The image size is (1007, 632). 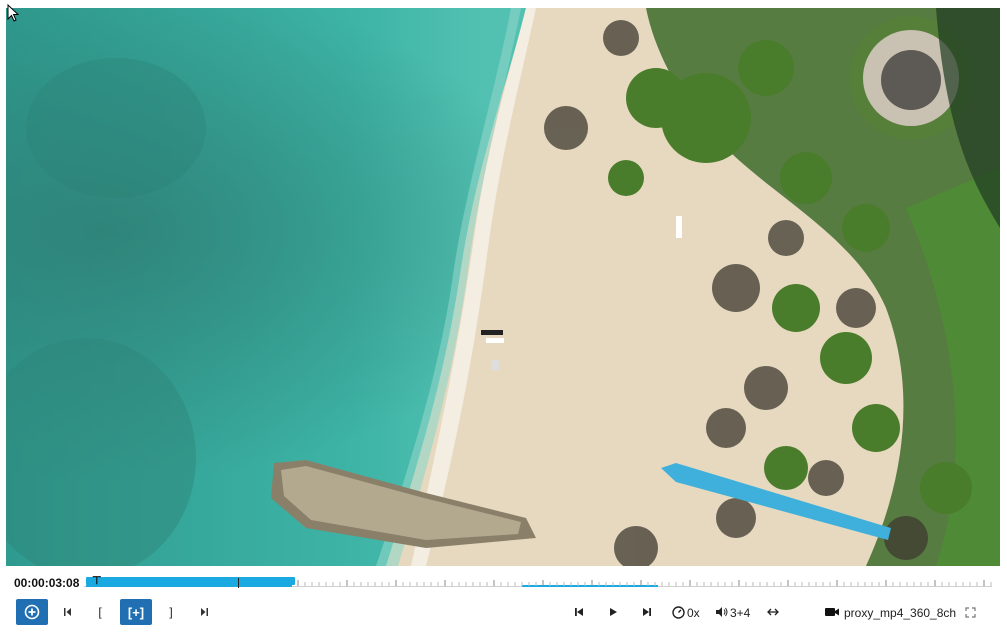 I want to click on loop-icon, so click(x=773, y=612).